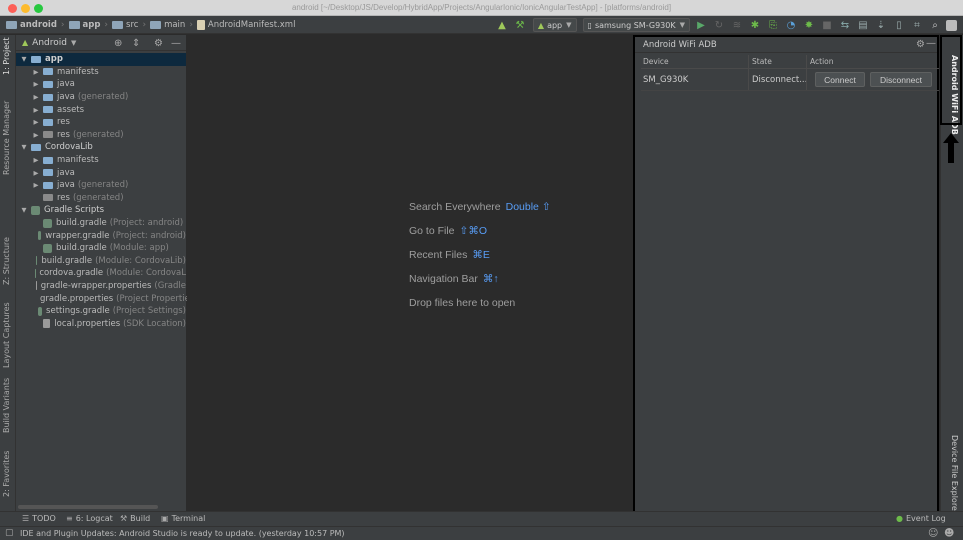 The height and width of the screenshot is (540, 963). I want to click on tree-item: cordova.gradle (Module: CordovaL, so click(101, 273).